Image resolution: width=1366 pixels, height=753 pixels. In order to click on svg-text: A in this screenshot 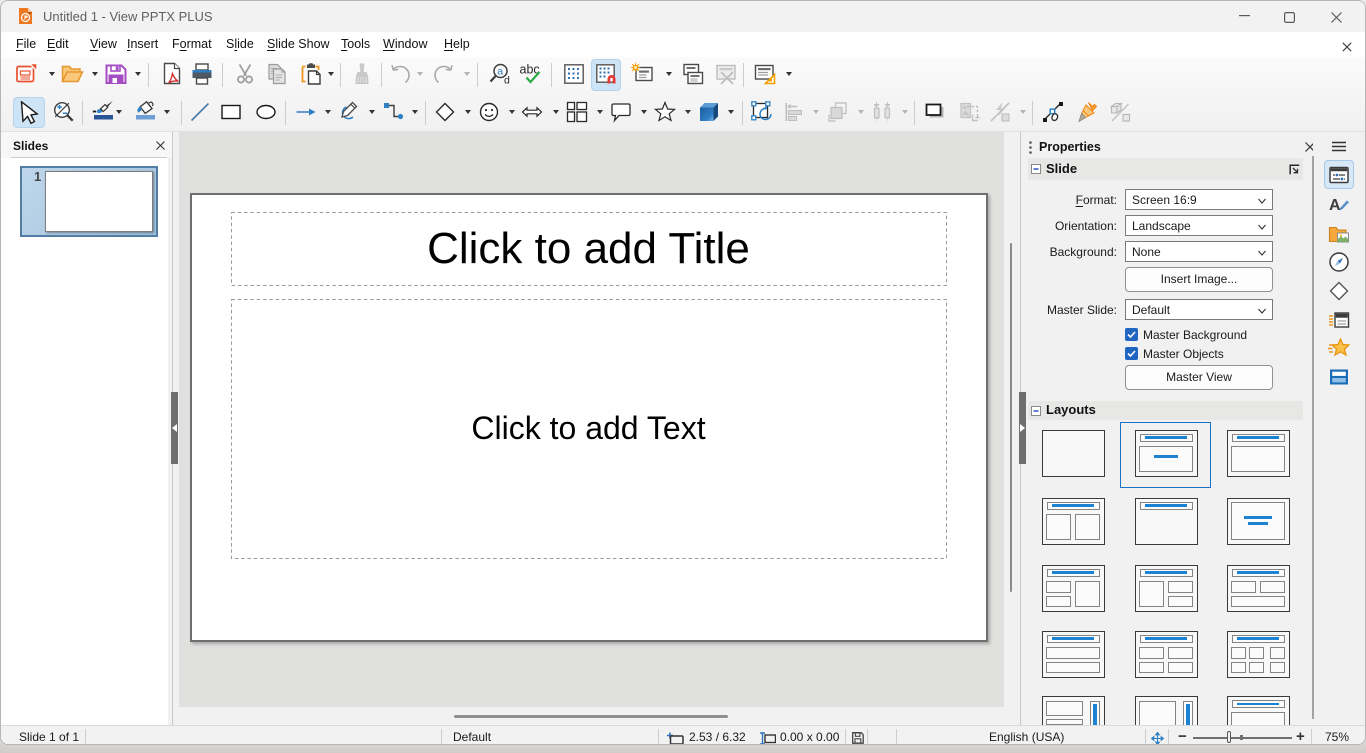, I will do `click(1335, 205)`.